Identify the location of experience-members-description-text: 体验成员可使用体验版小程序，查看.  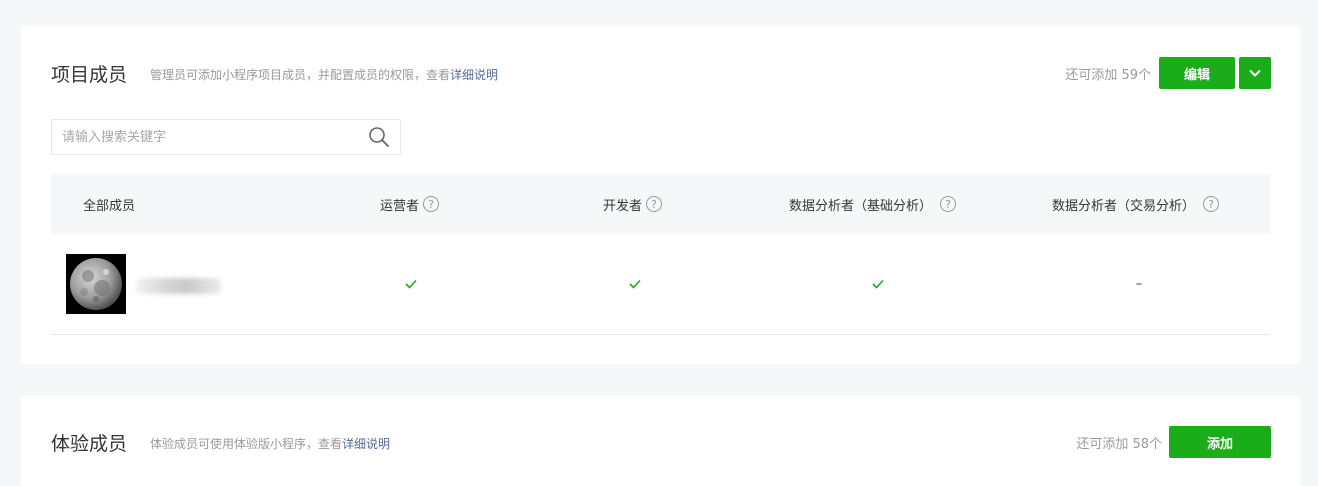
(246, 444).